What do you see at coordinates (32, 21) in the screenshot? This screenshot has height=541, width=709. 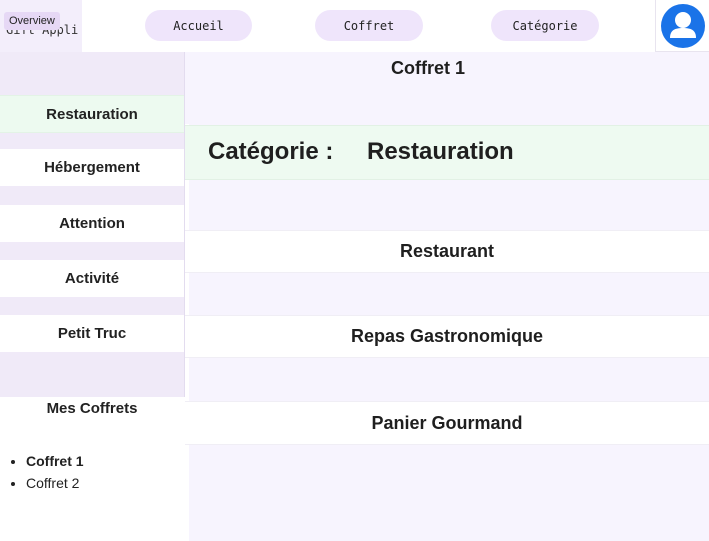 I see `overview-badge: Overview` at bounding box center [32, 21].